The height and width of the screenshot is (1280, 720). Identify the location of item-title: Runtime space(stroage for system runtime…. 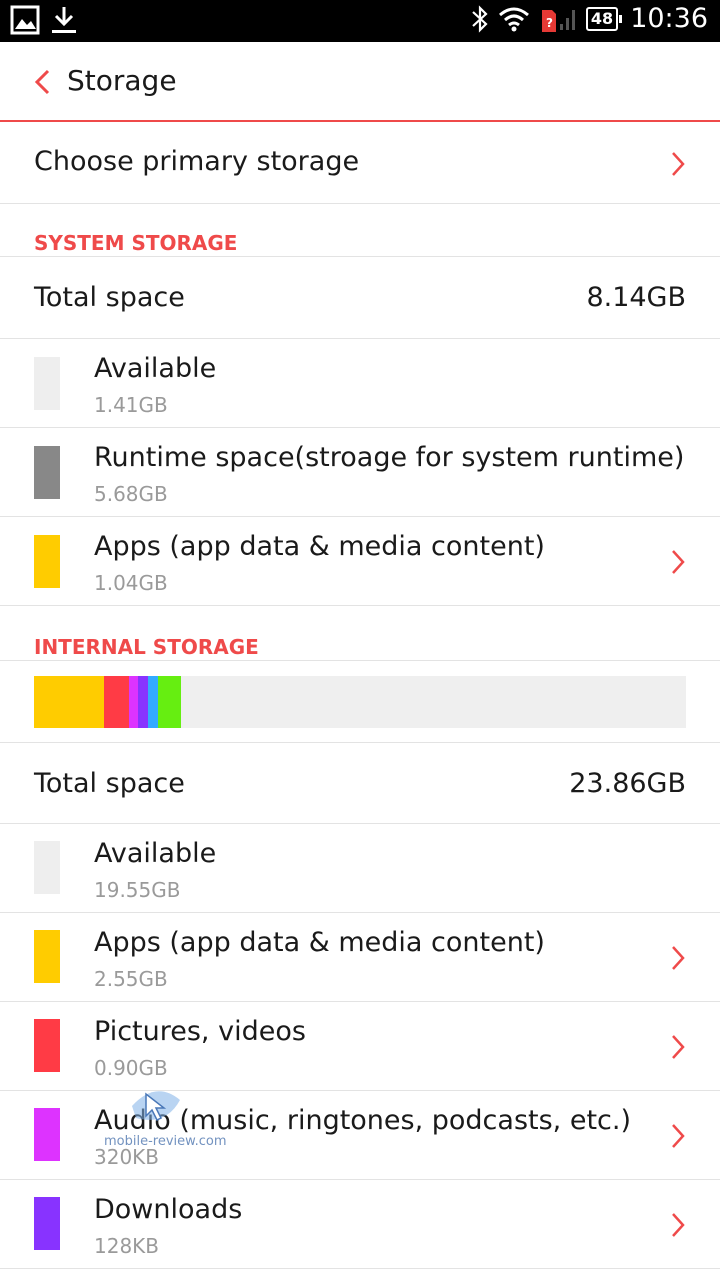
(389, 457).